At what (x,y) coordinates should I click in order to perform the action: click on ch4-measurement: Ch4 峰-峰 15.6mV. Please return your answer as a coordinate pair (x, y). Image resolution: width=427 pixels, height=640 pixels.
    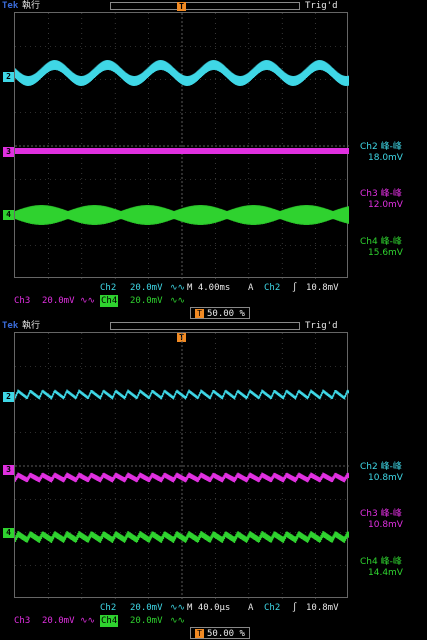
    Looking at the image, I should click on (381, 248).